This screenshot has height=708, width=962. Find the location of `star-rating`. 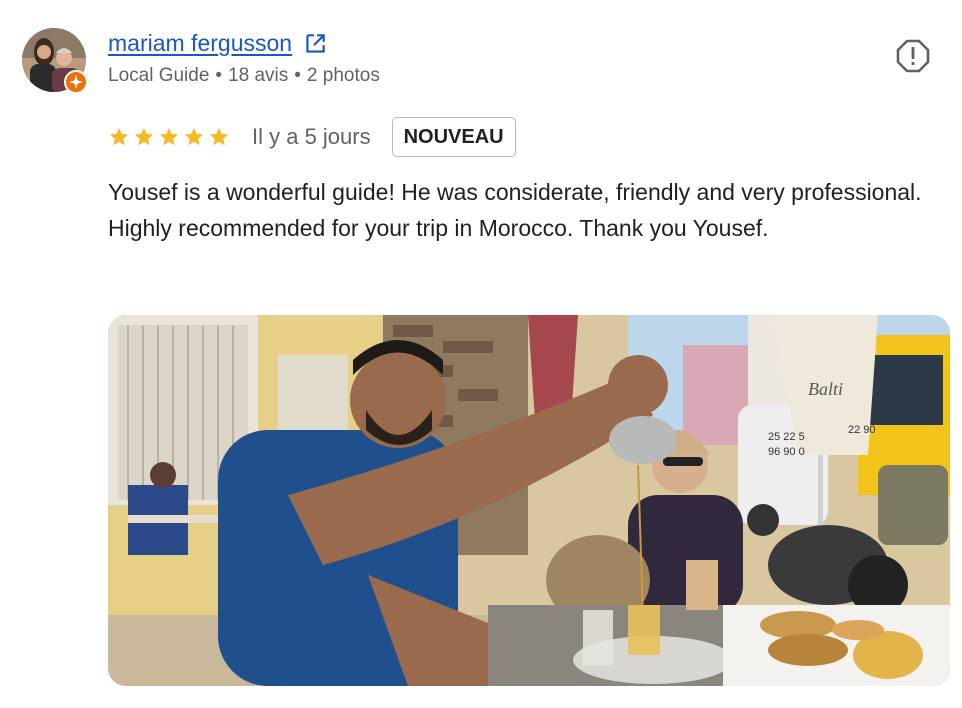

star-rating is located at coordinates (169, 137).